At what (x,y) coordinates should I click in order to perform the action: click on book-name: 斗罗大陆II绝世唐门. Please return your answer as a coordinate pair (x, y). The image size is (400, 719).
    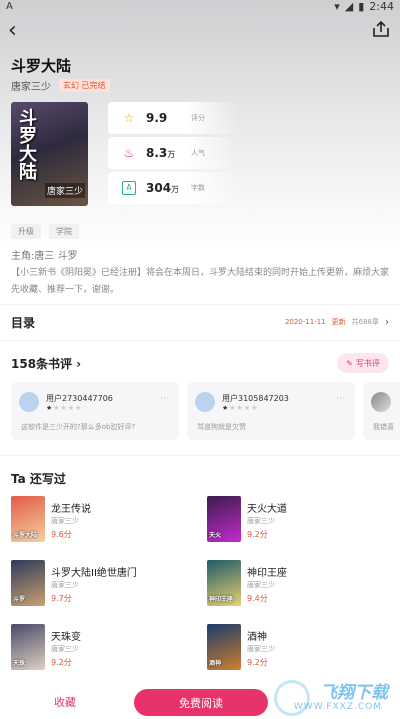
    Looking at the image, I should click on (94, 573).